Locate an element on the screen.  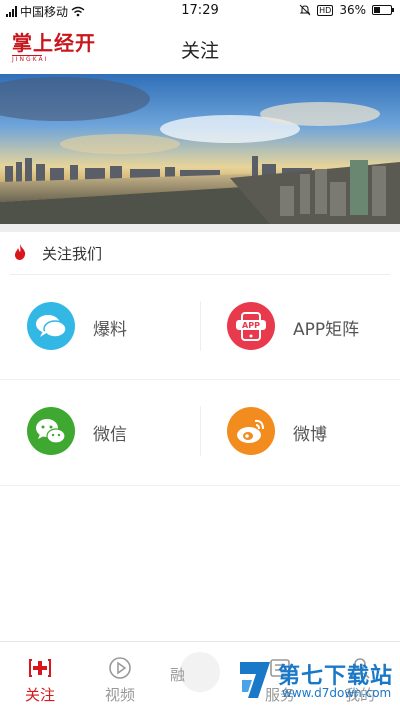
tab-label: 关注 is located at coordinates (39, 695).